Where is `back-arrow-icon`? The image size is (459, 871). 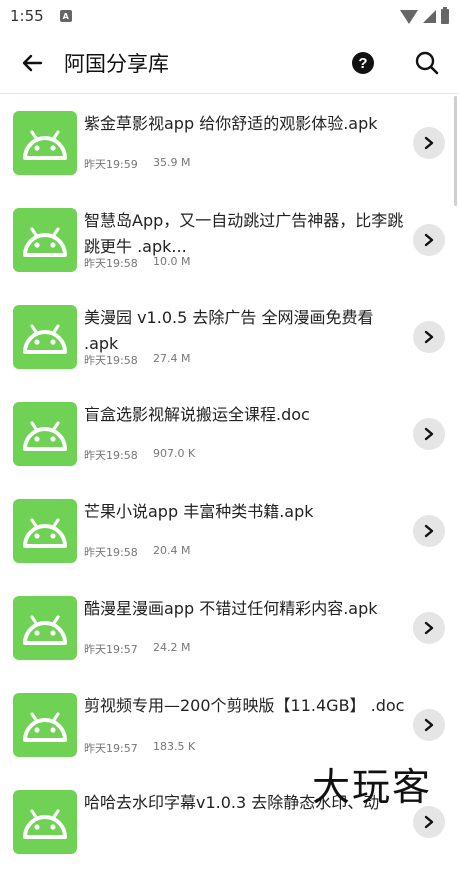 back-arrow-icon is located at coordinates (32, 62).